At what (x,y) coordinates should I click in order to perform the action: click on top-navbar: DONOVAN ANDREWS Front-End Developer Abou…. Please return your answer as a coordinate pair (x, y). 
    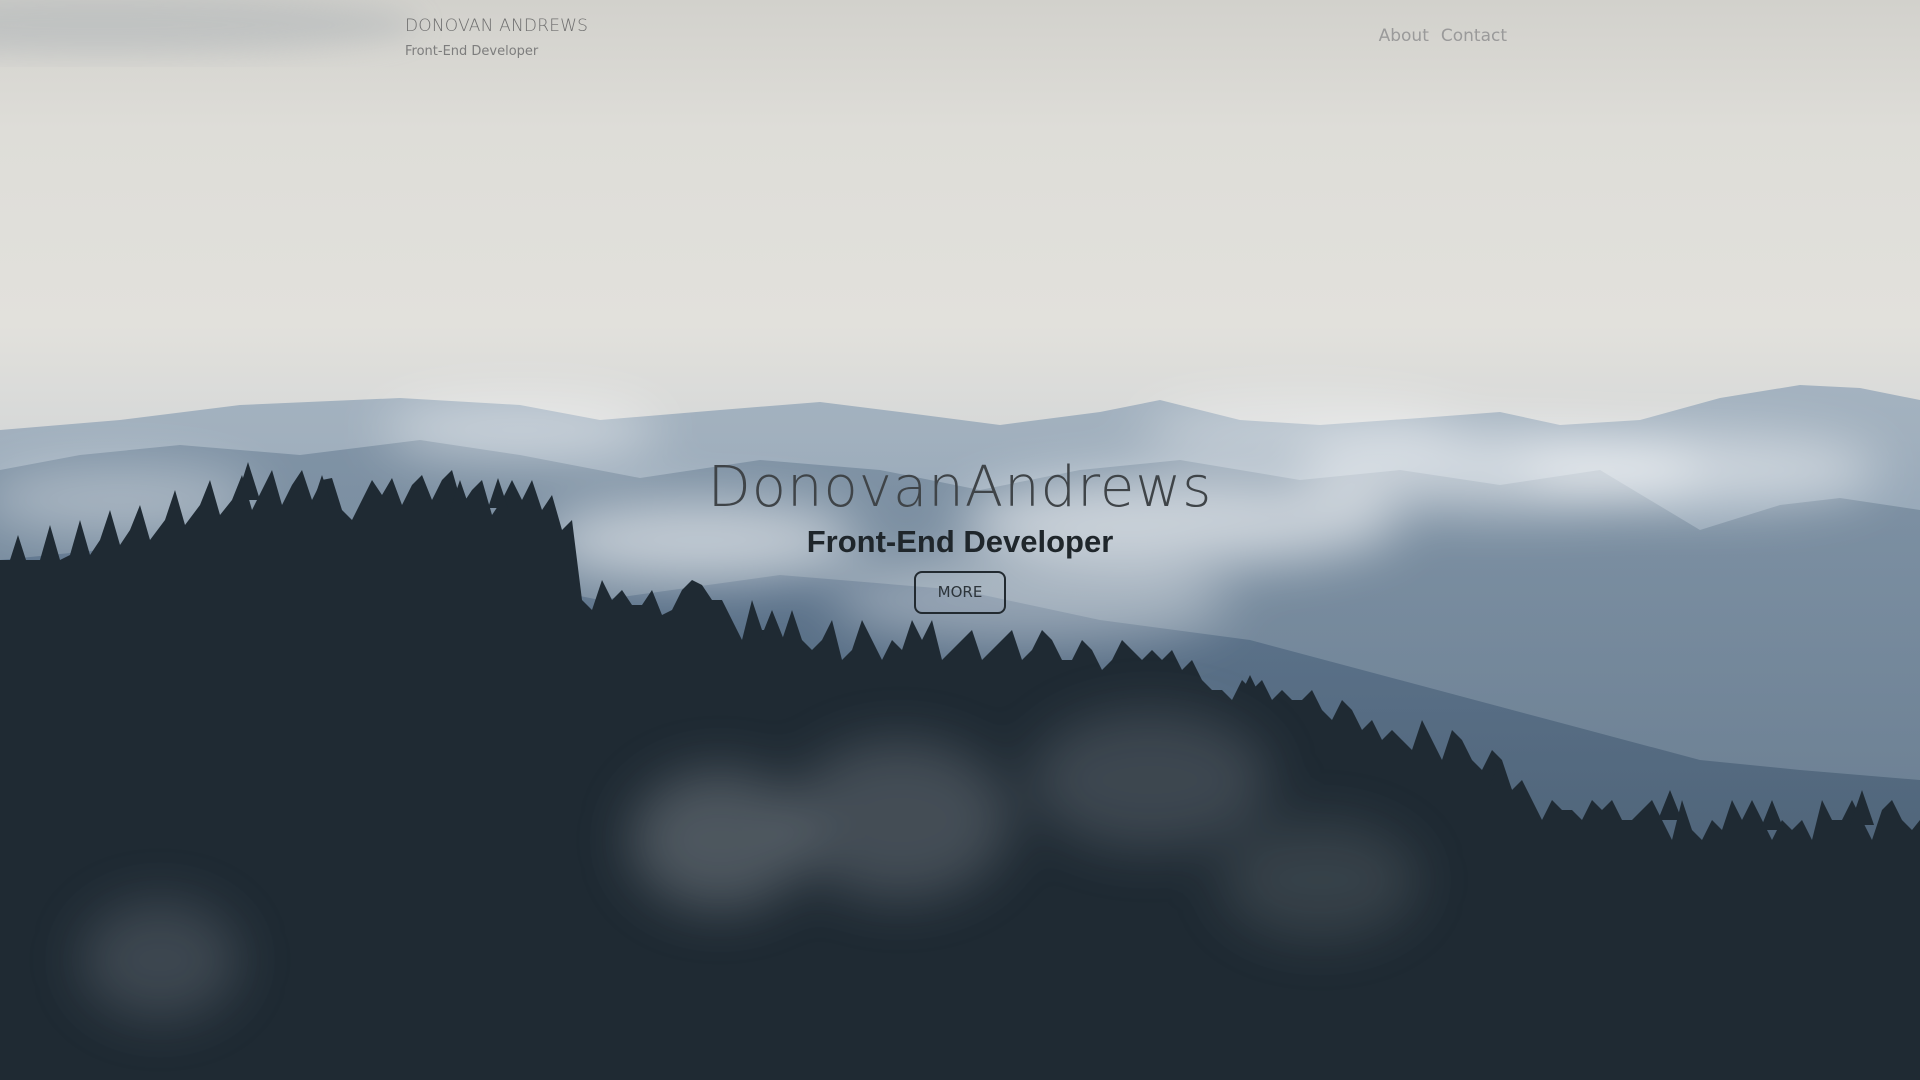
    Looking at the image, I should click on (960, 40).